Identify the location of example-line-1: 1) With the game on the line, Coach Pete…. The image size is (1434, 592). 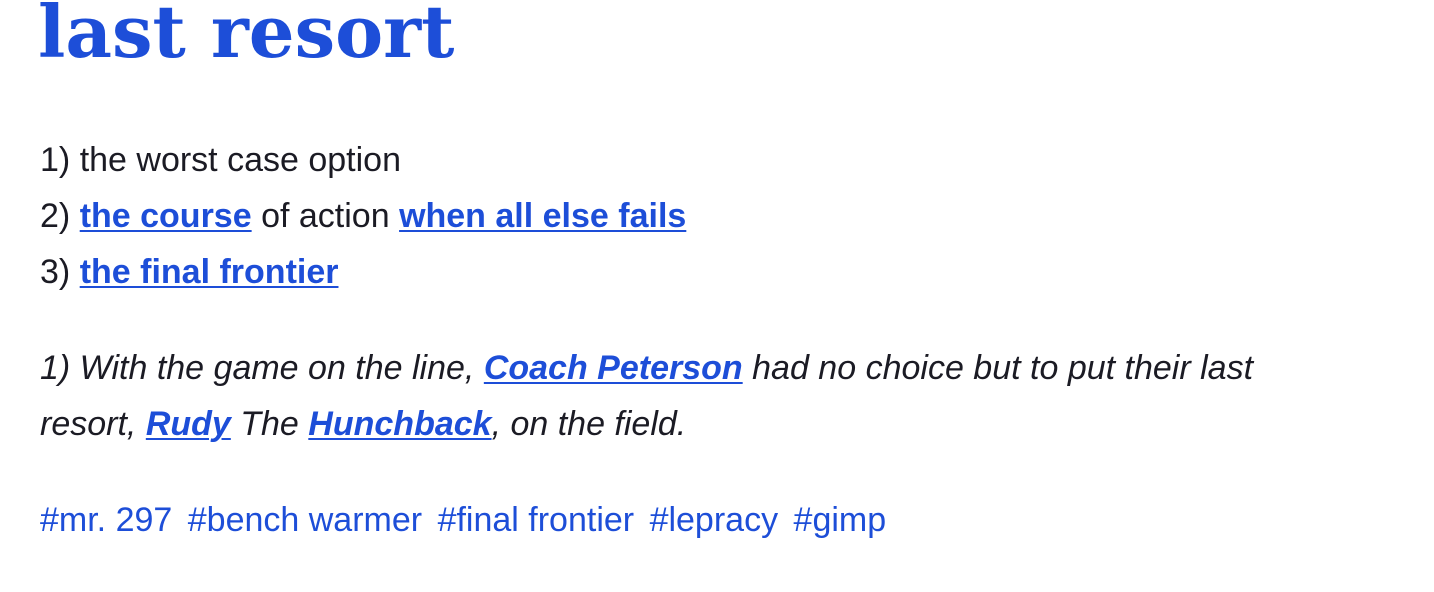
(710, 368).